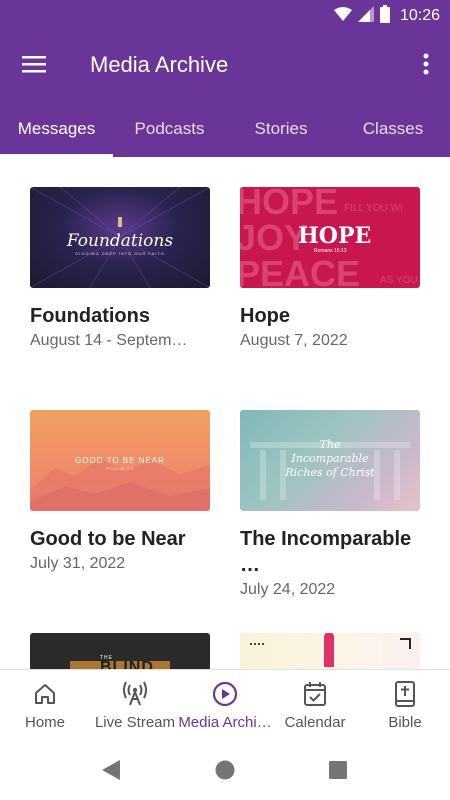  I want to click on thumbnail-subtitle: Romans 15:13, so click(330, 251).